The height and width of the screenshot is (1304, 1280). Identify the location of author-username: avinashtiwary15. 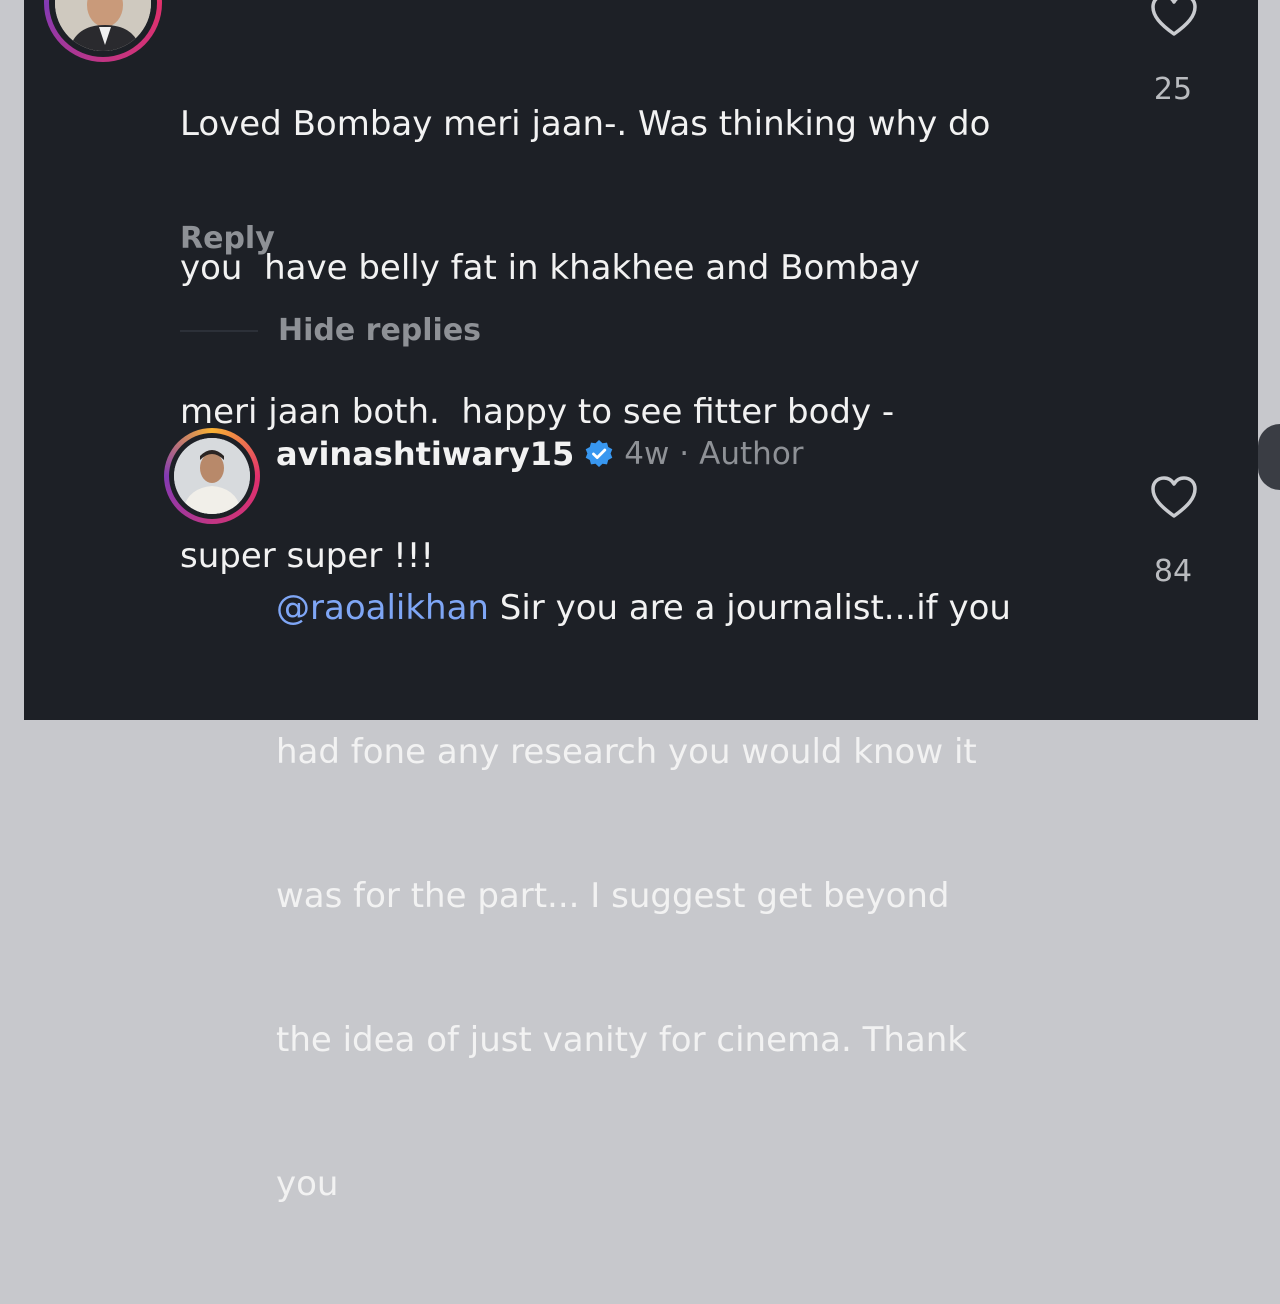
(425, 454).